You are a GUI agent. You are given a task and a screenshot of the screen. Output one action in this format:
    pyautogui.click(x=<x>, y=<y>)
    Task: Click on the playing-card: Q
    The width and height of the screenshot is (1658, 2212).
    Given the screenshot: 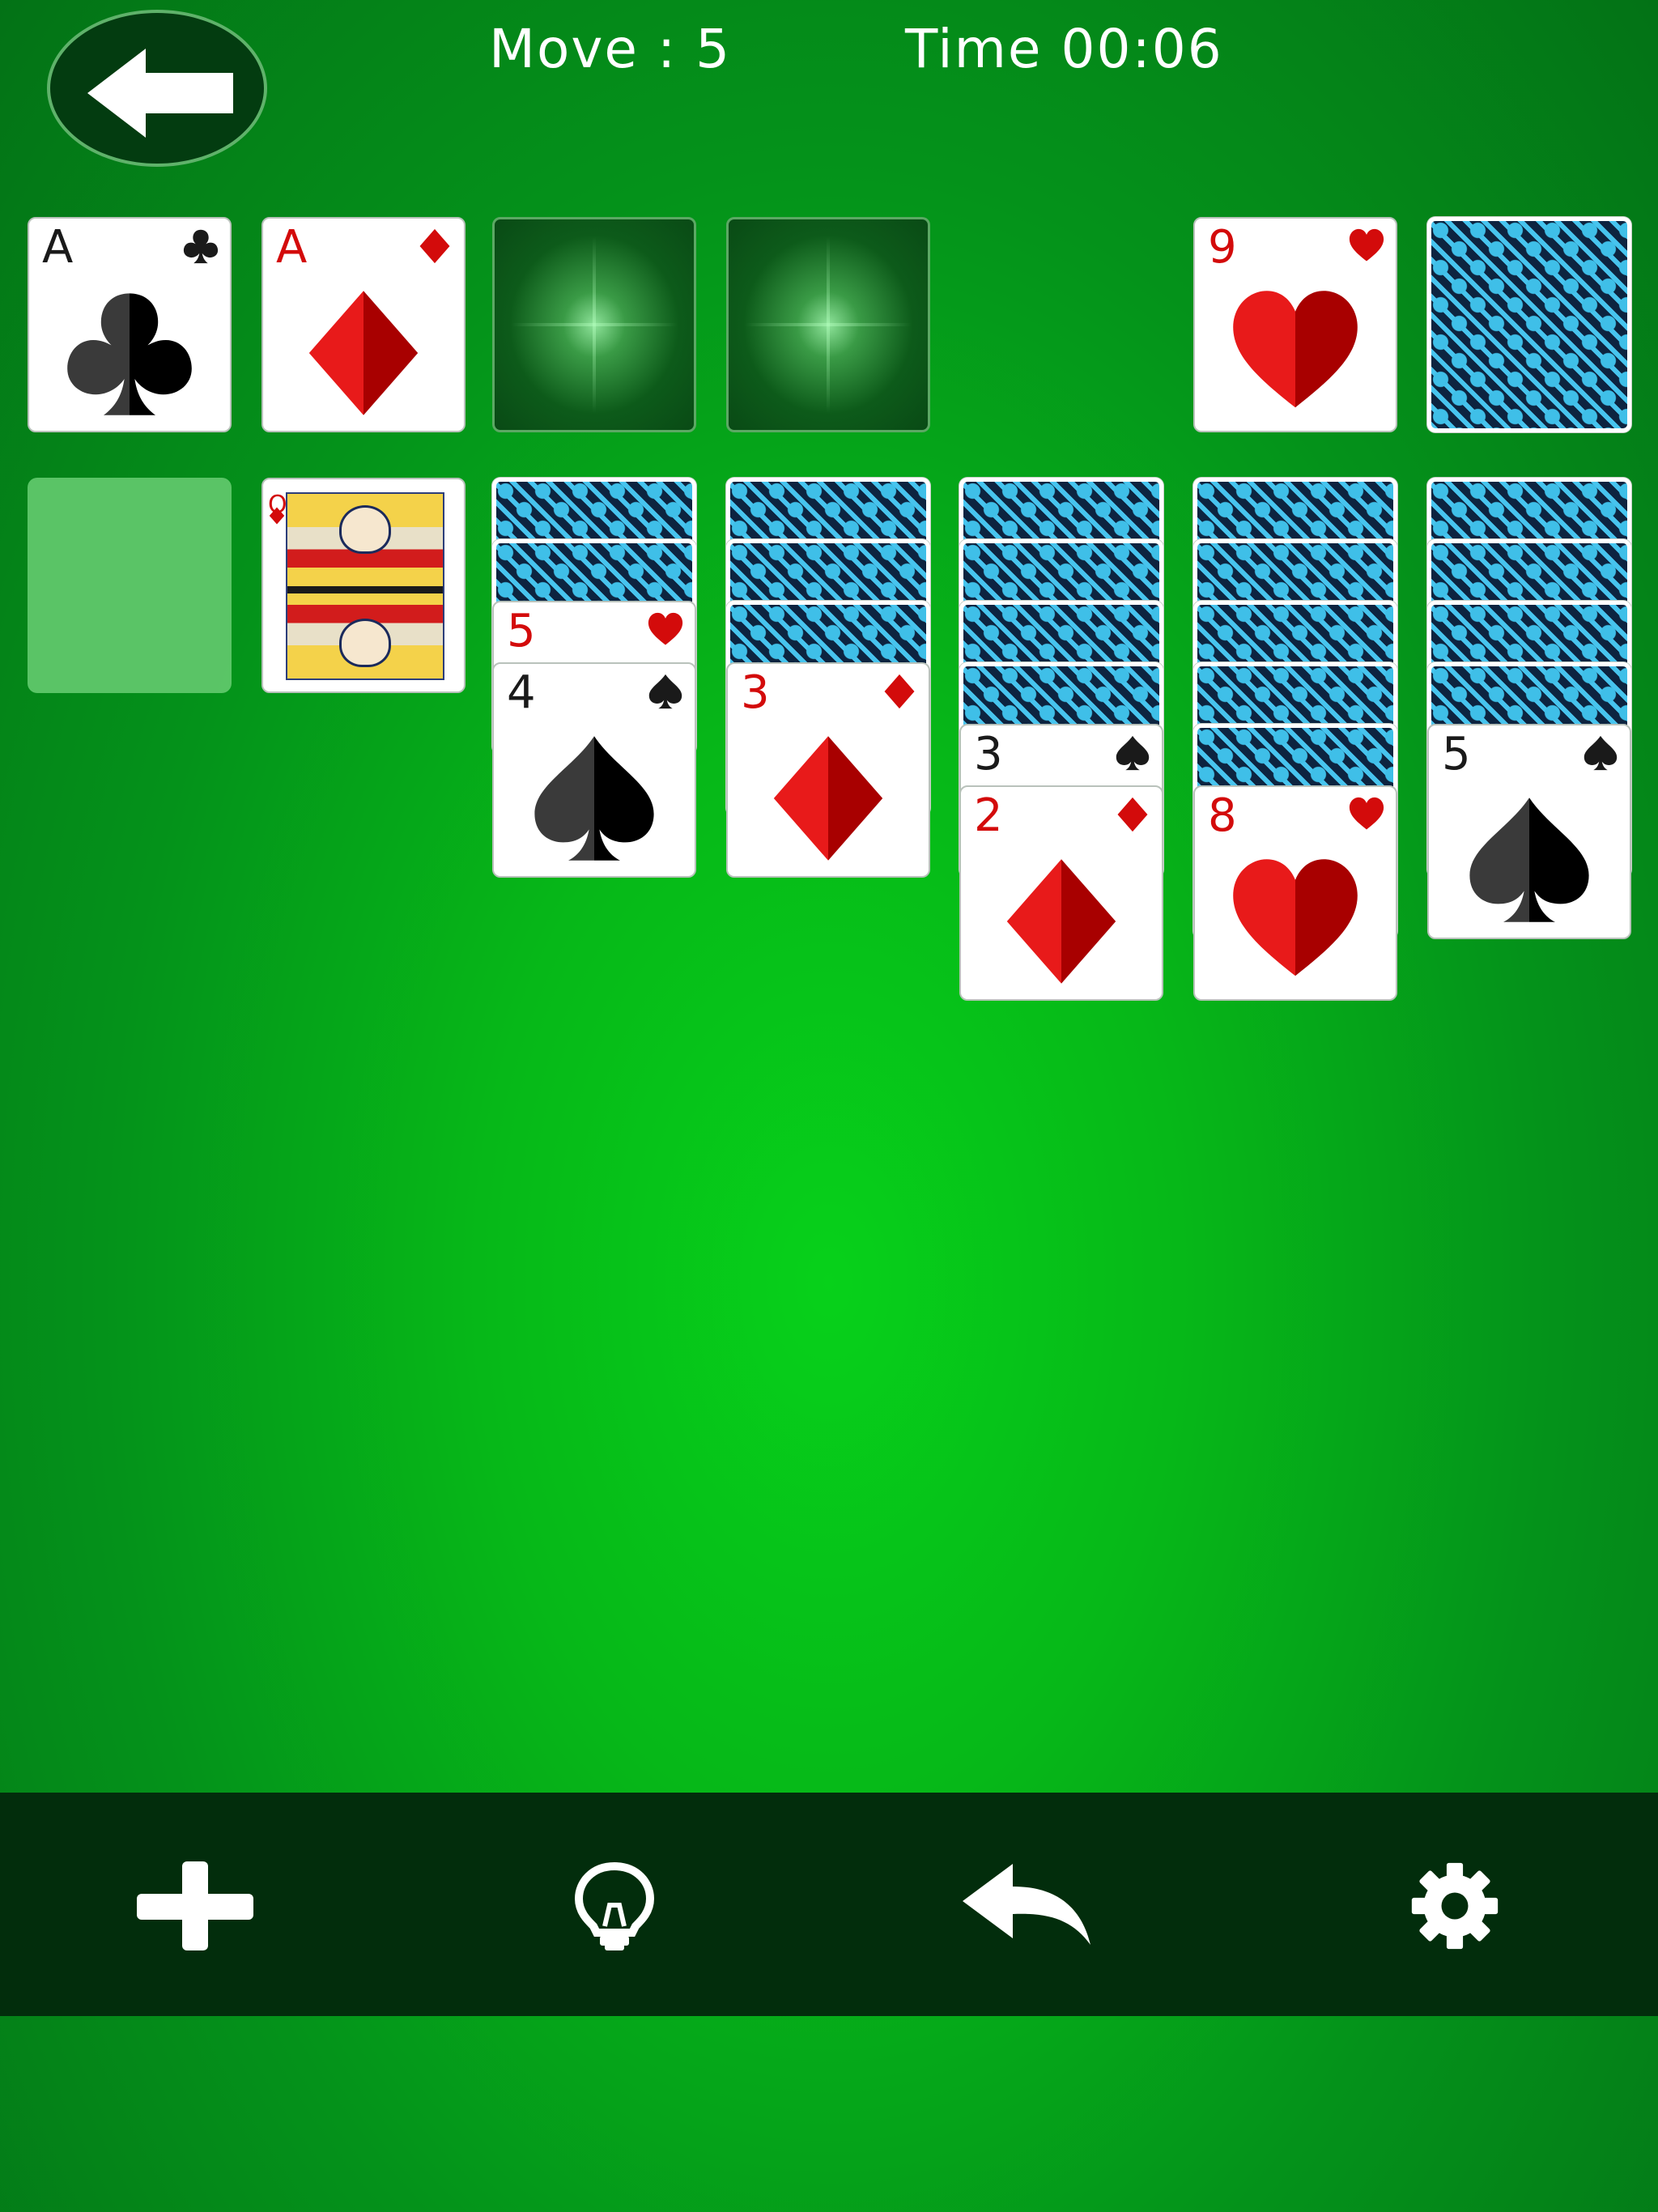 What is the action you would take?
    pyautogui.click(x=363, y=585)
    